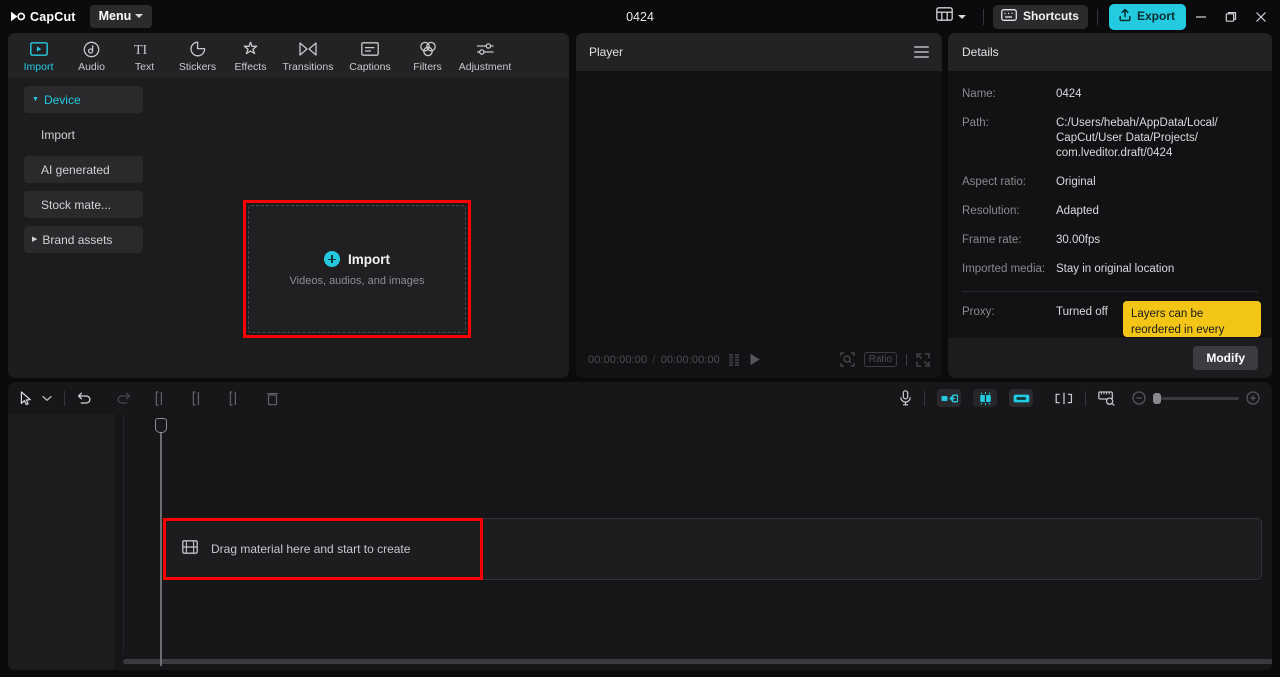 The image size is (1280, 677). Describe the element at coordinates (311, 549) in the screenshot. I see `dropzone-label: Drag material here and start to create` at that location.